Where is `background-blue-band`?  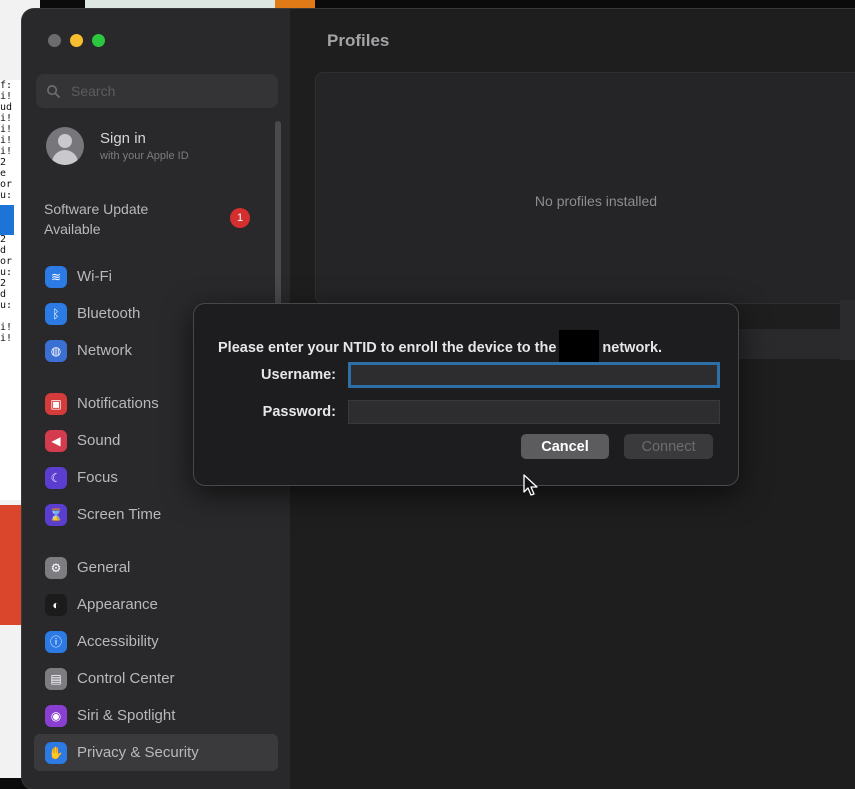 background-blue-band is located at coordinates (7, 220).